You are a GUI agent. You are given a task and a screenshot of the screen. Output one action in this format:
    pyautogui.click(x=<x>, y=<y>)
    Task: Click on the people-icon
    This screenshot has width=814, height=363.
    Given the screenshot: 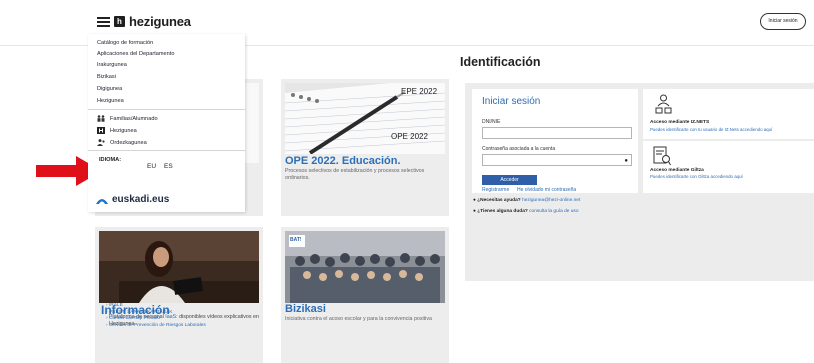 What is the action you would take?
    pyautogui.click(x=101, y=142)
    